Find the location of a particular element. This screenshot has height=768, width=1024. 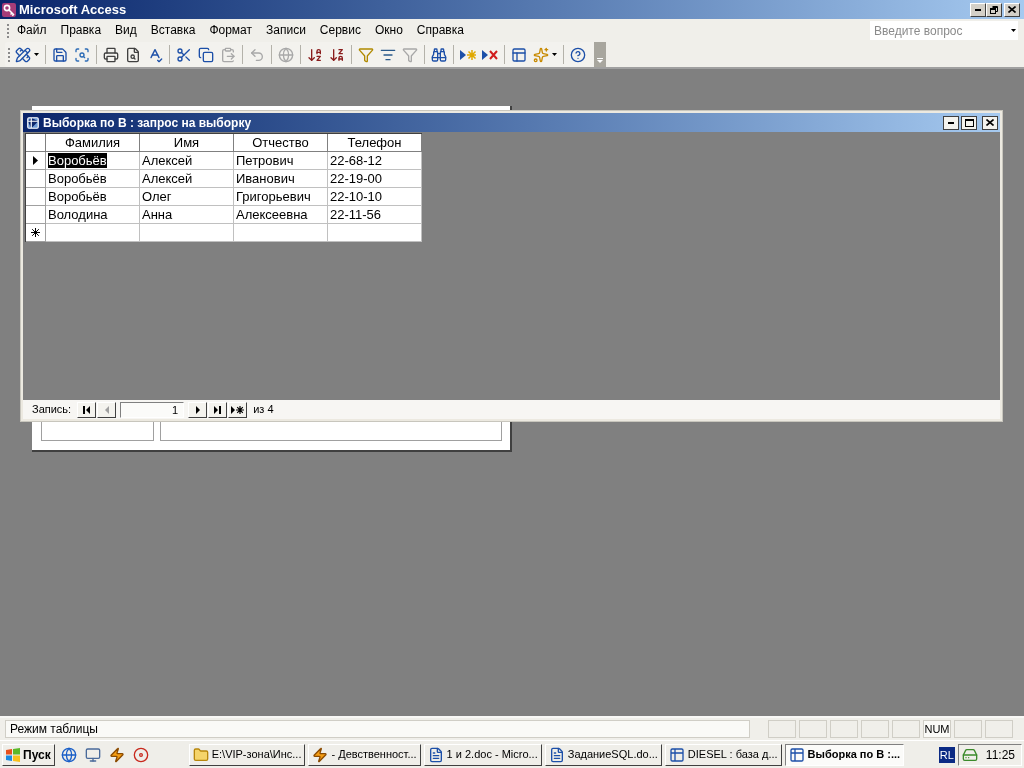

table-cell: Григорьевич is located at coordinates (281, 197).